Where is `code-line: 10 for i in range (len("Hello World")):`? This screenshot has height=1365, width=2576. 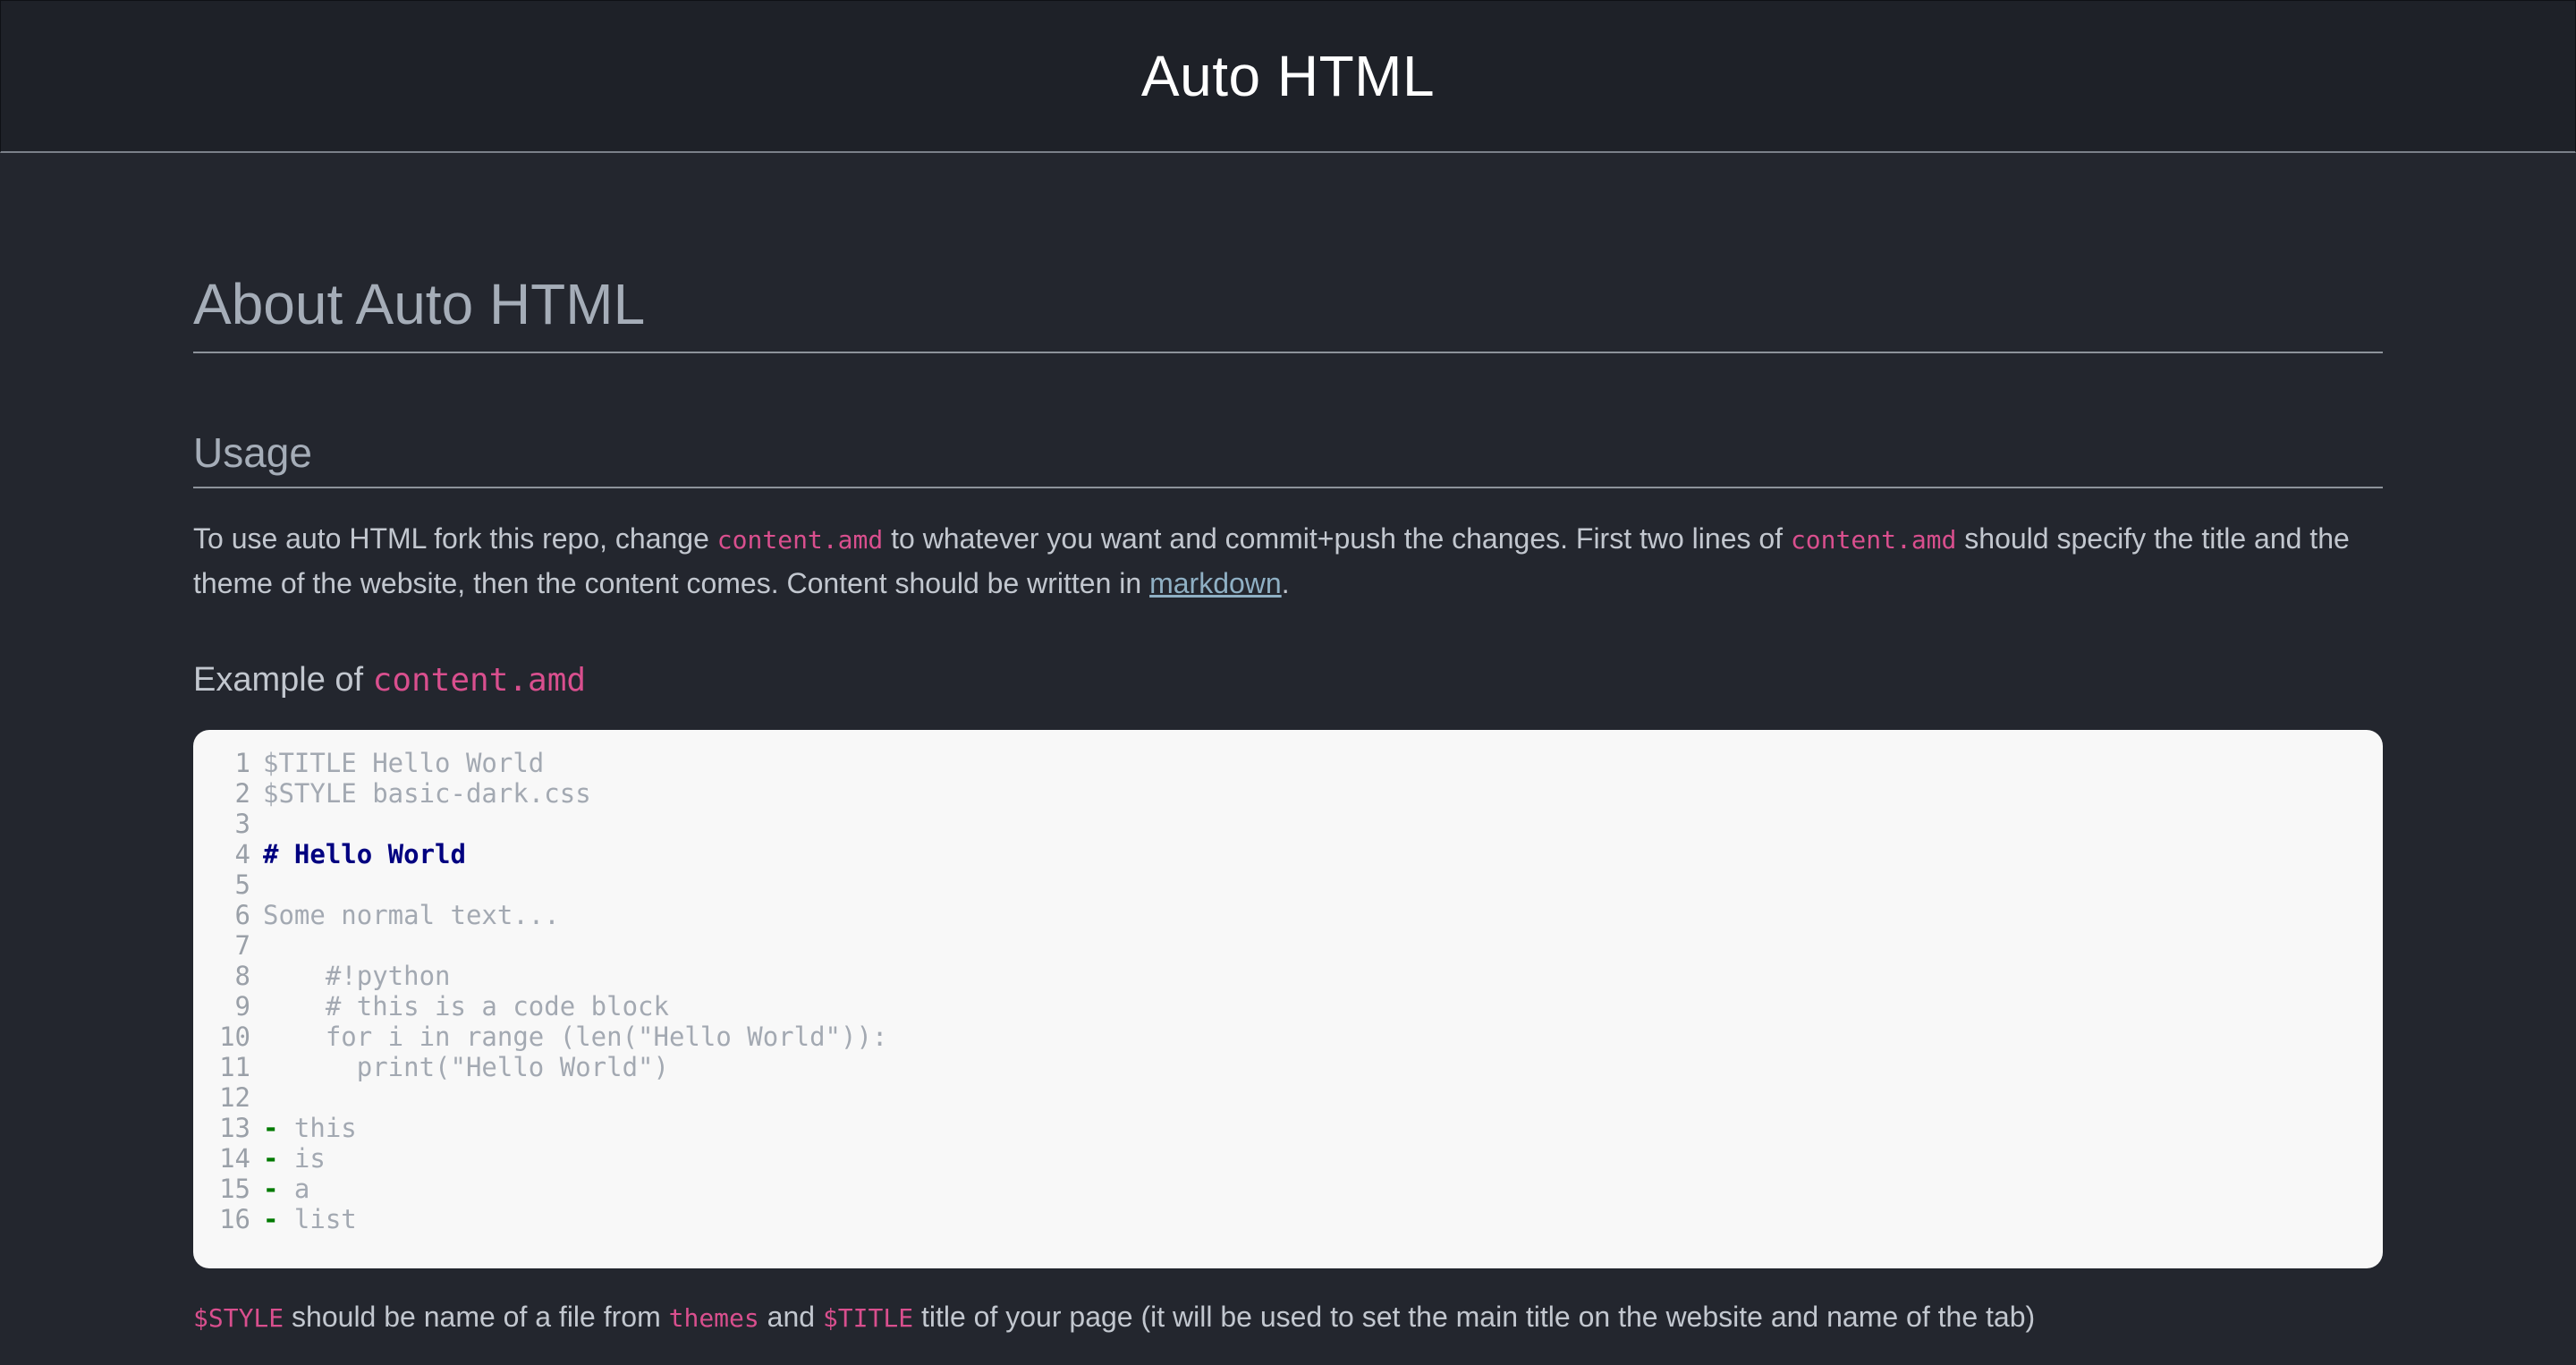 code-line: 10 for i in range (len("Hello World")): is located at coordinates (1288, 1037).